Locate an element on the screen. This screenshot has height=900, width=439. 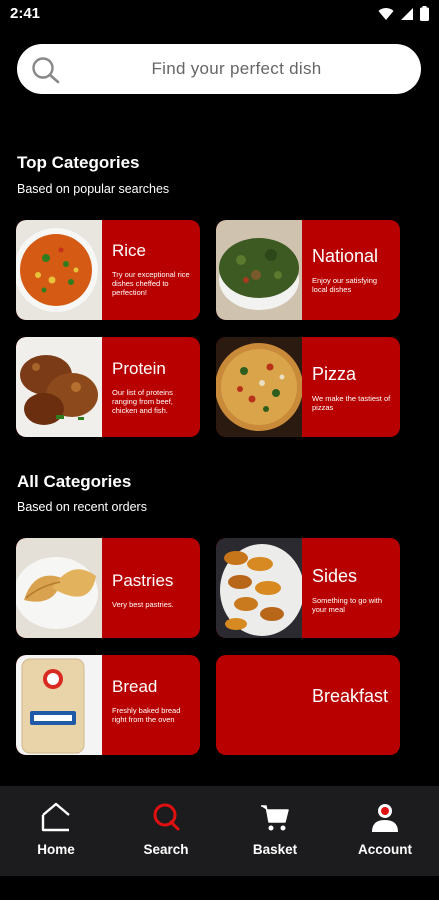
signal-icon is located at coordinates (407, 13).